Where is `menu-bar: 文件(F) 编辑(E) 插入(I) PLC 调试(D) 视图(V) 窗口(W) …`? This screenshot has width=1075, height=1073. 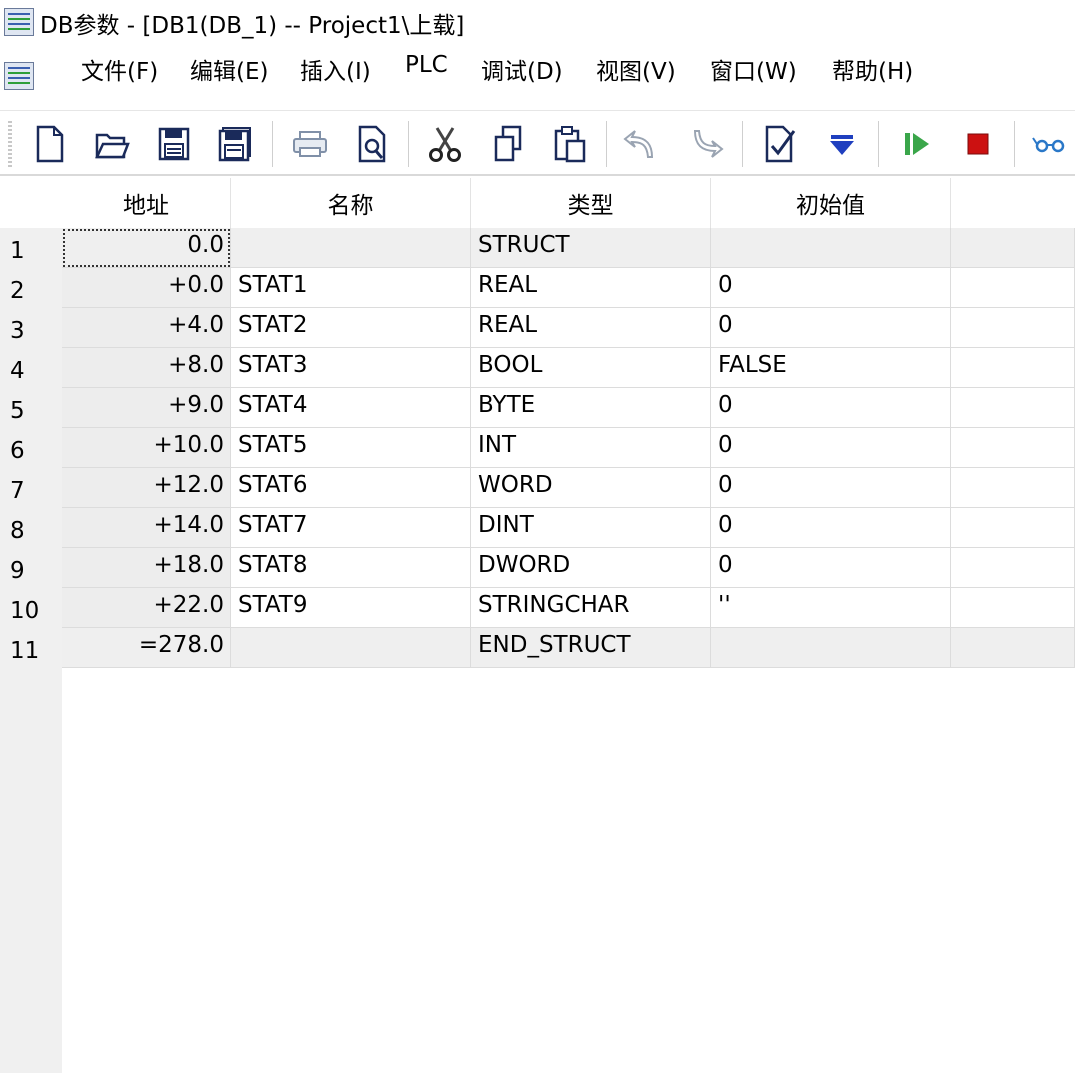 menu-bar: 文件(F) 编辑(E) 插入(I) PLC 调试(D) 视图(V) 窗口(W) … is located at coordinates (537, 77).